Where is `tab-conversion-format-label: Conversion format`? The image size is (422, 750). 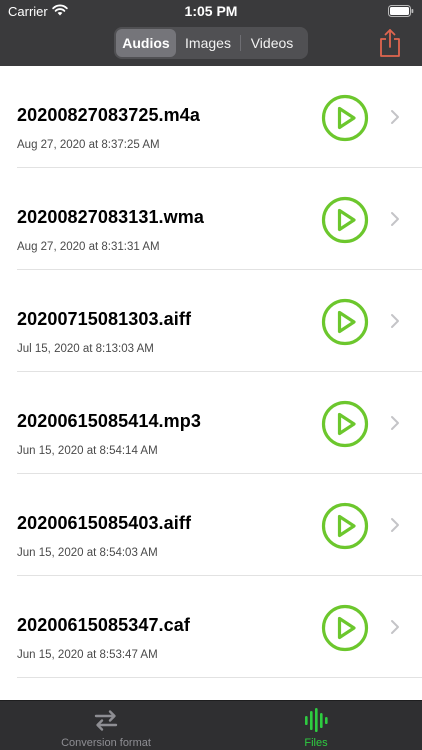 tab-conversion-format-label: Conversion format is located at coordinates (106, 743).